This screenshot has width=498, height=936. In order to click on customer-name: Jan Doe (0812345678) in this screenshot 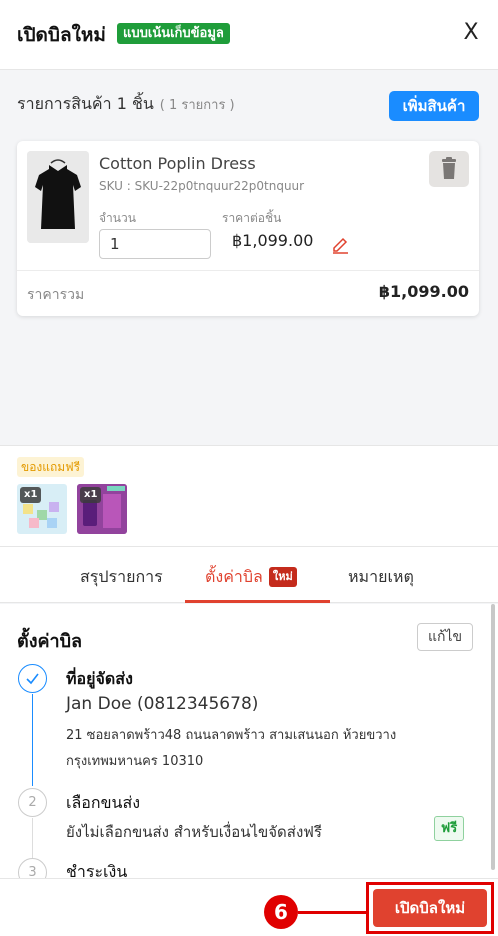, I will do `click(162, 704)`.